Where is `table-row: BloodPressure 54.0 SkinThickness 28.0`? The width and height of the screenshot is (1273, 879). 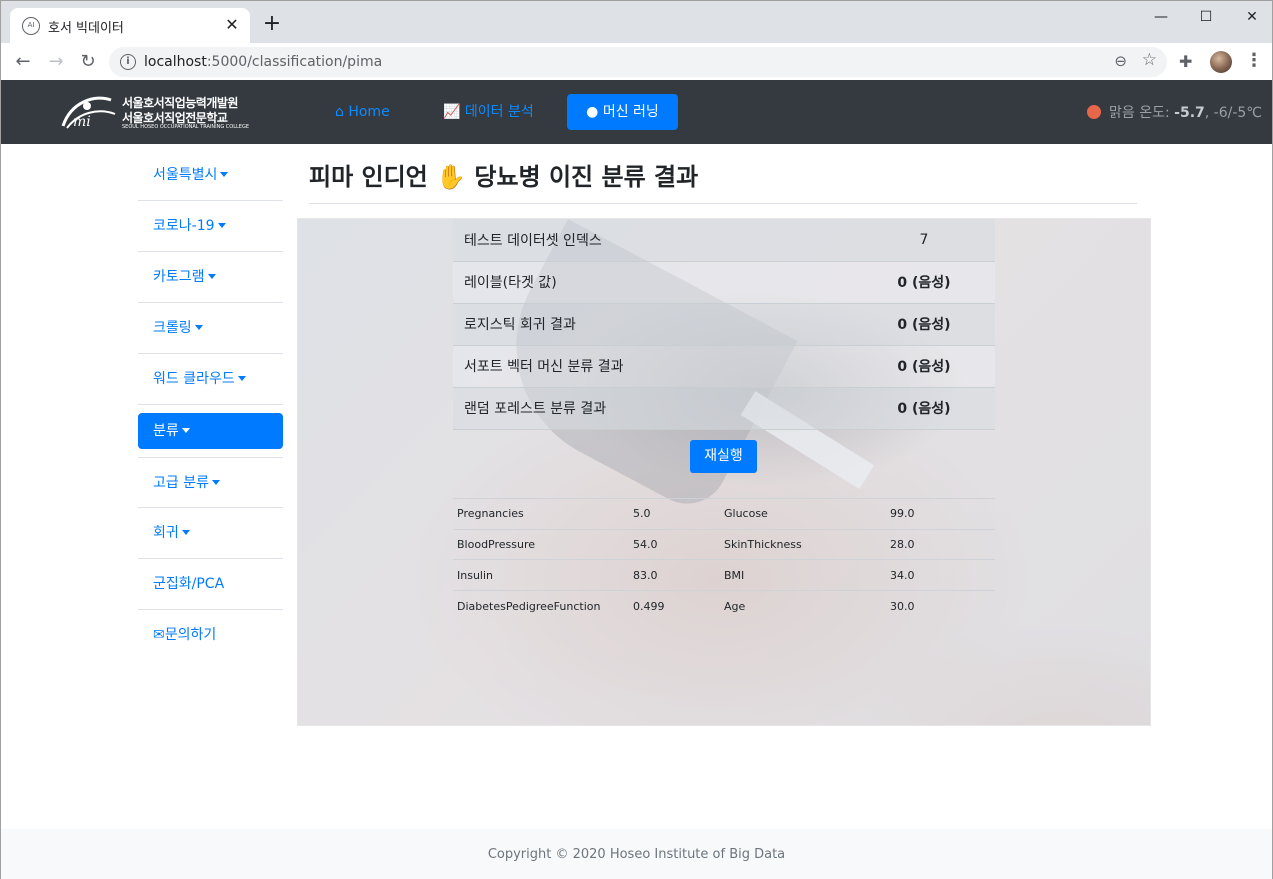 table-row: BloodPressure 54.0 SkinThickness 28.0 is located at coordinates (724, 544).